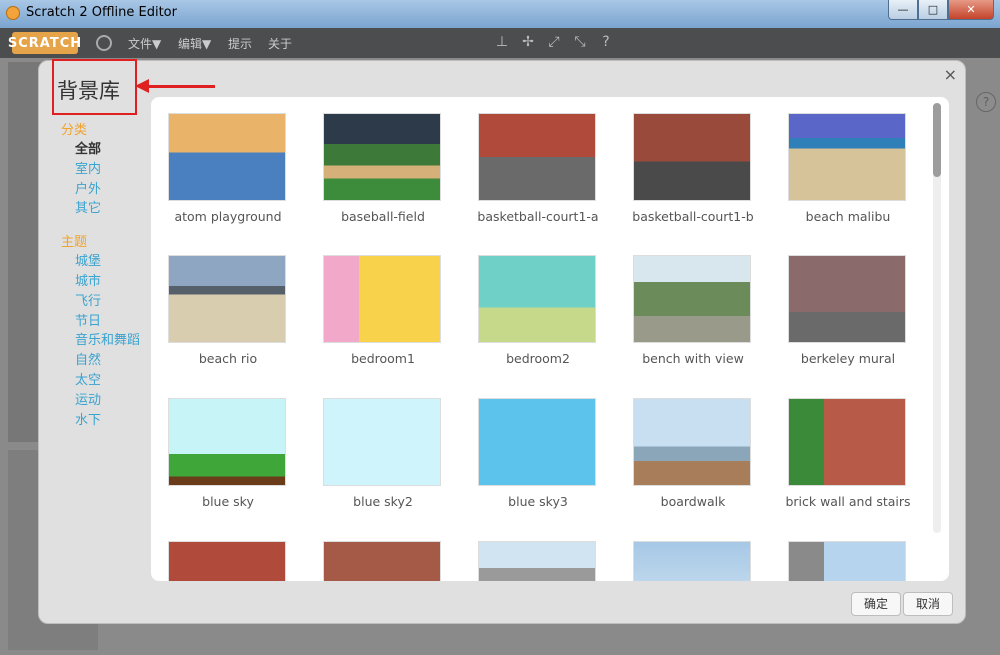 This screenshot has height=655, width=1000. I want to click on backdrop-label: beach rio, so click(228, 358).